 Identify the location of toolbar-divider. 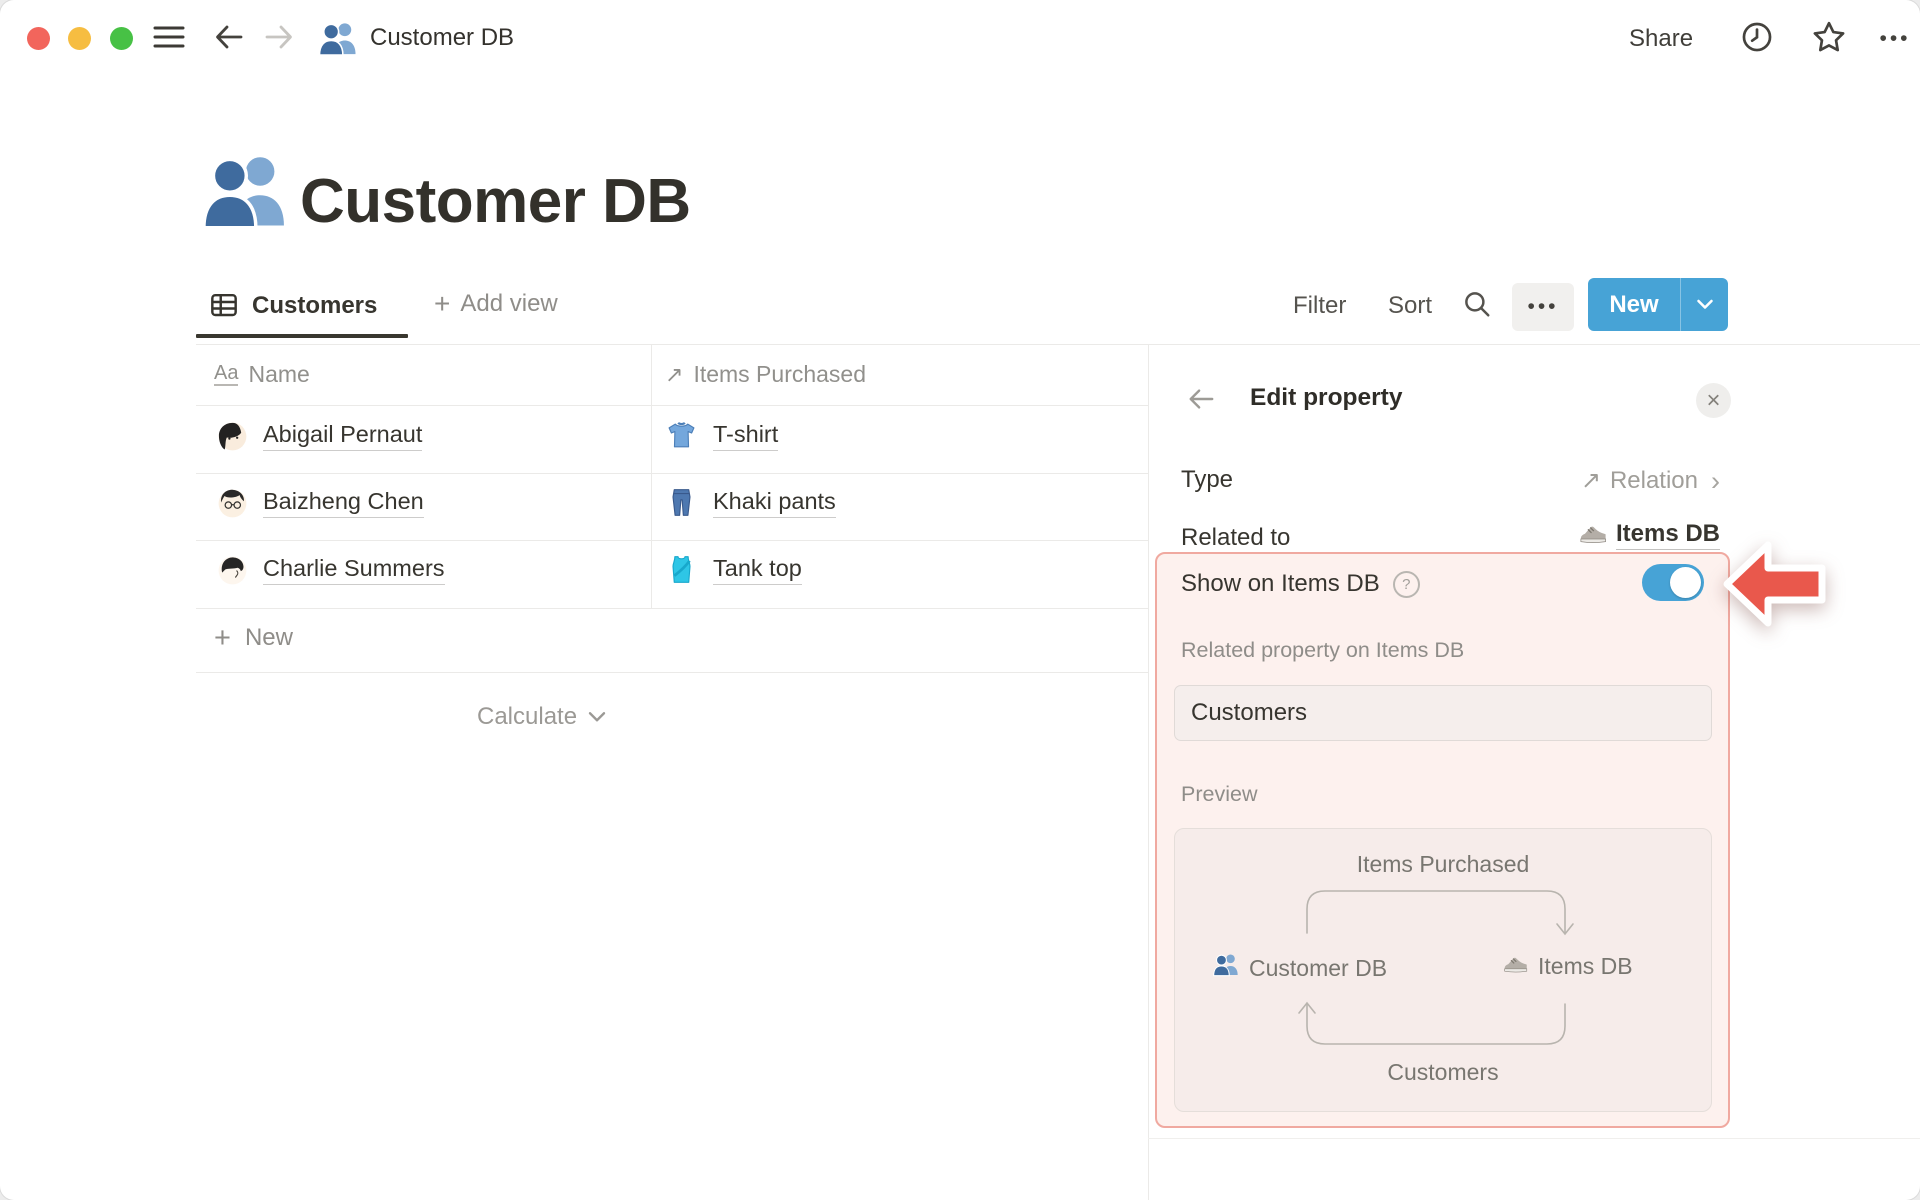
(1058, 344).